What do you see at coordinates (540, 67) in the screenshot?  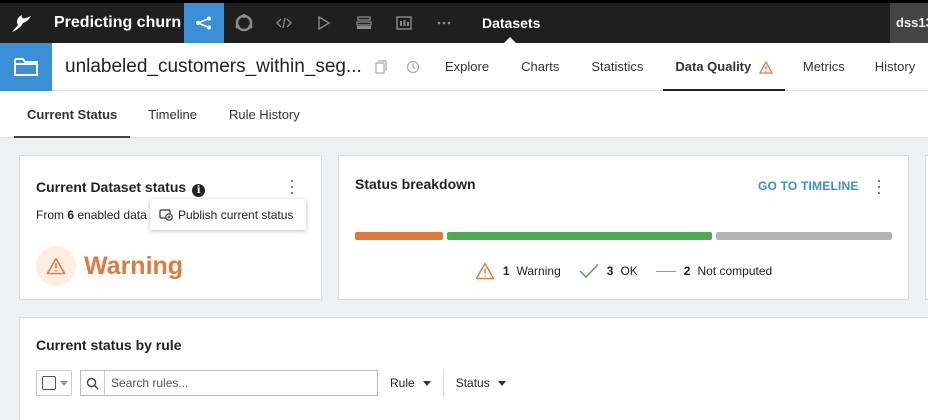 I see `tab-charts: Charts` at bounding box center [540, 67].